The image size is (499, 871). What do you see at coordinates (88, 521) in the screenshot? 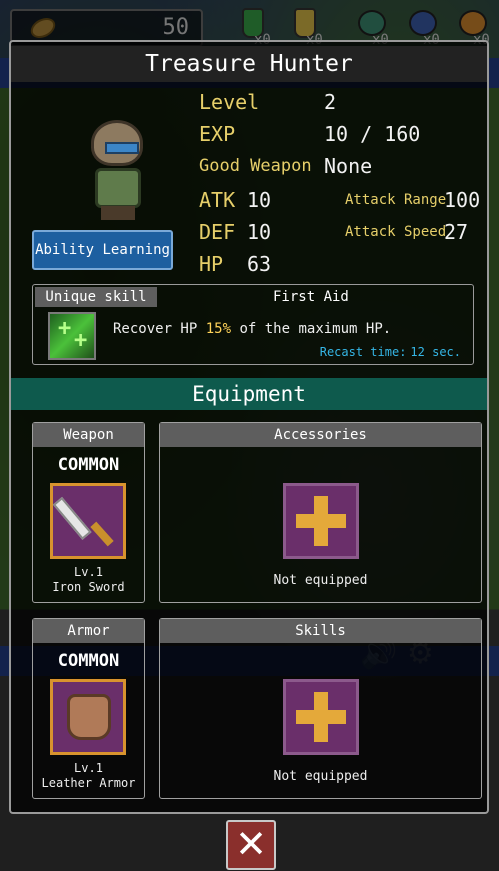
I see `iron-sword-icon` at bounding box center [88, 521].